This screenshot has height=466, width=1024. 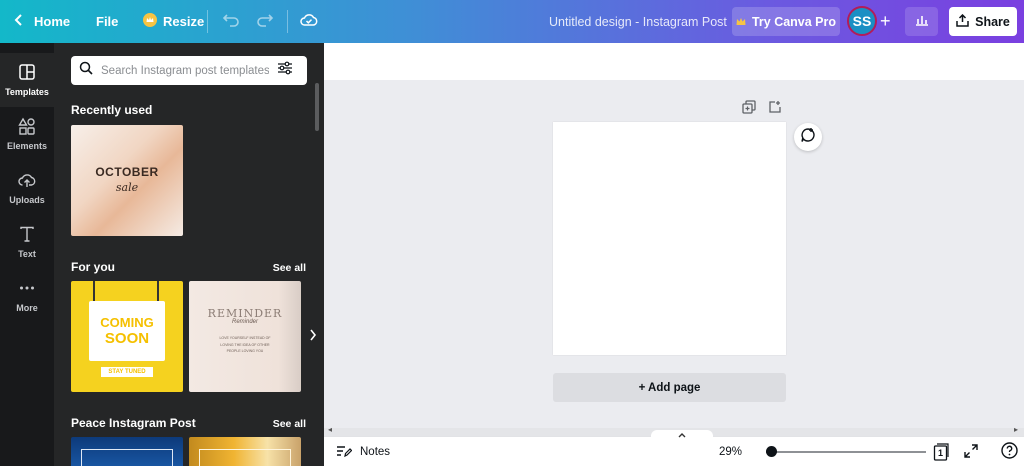 I want to click on add-page-button: + Add page, so click(x=669, y=387).